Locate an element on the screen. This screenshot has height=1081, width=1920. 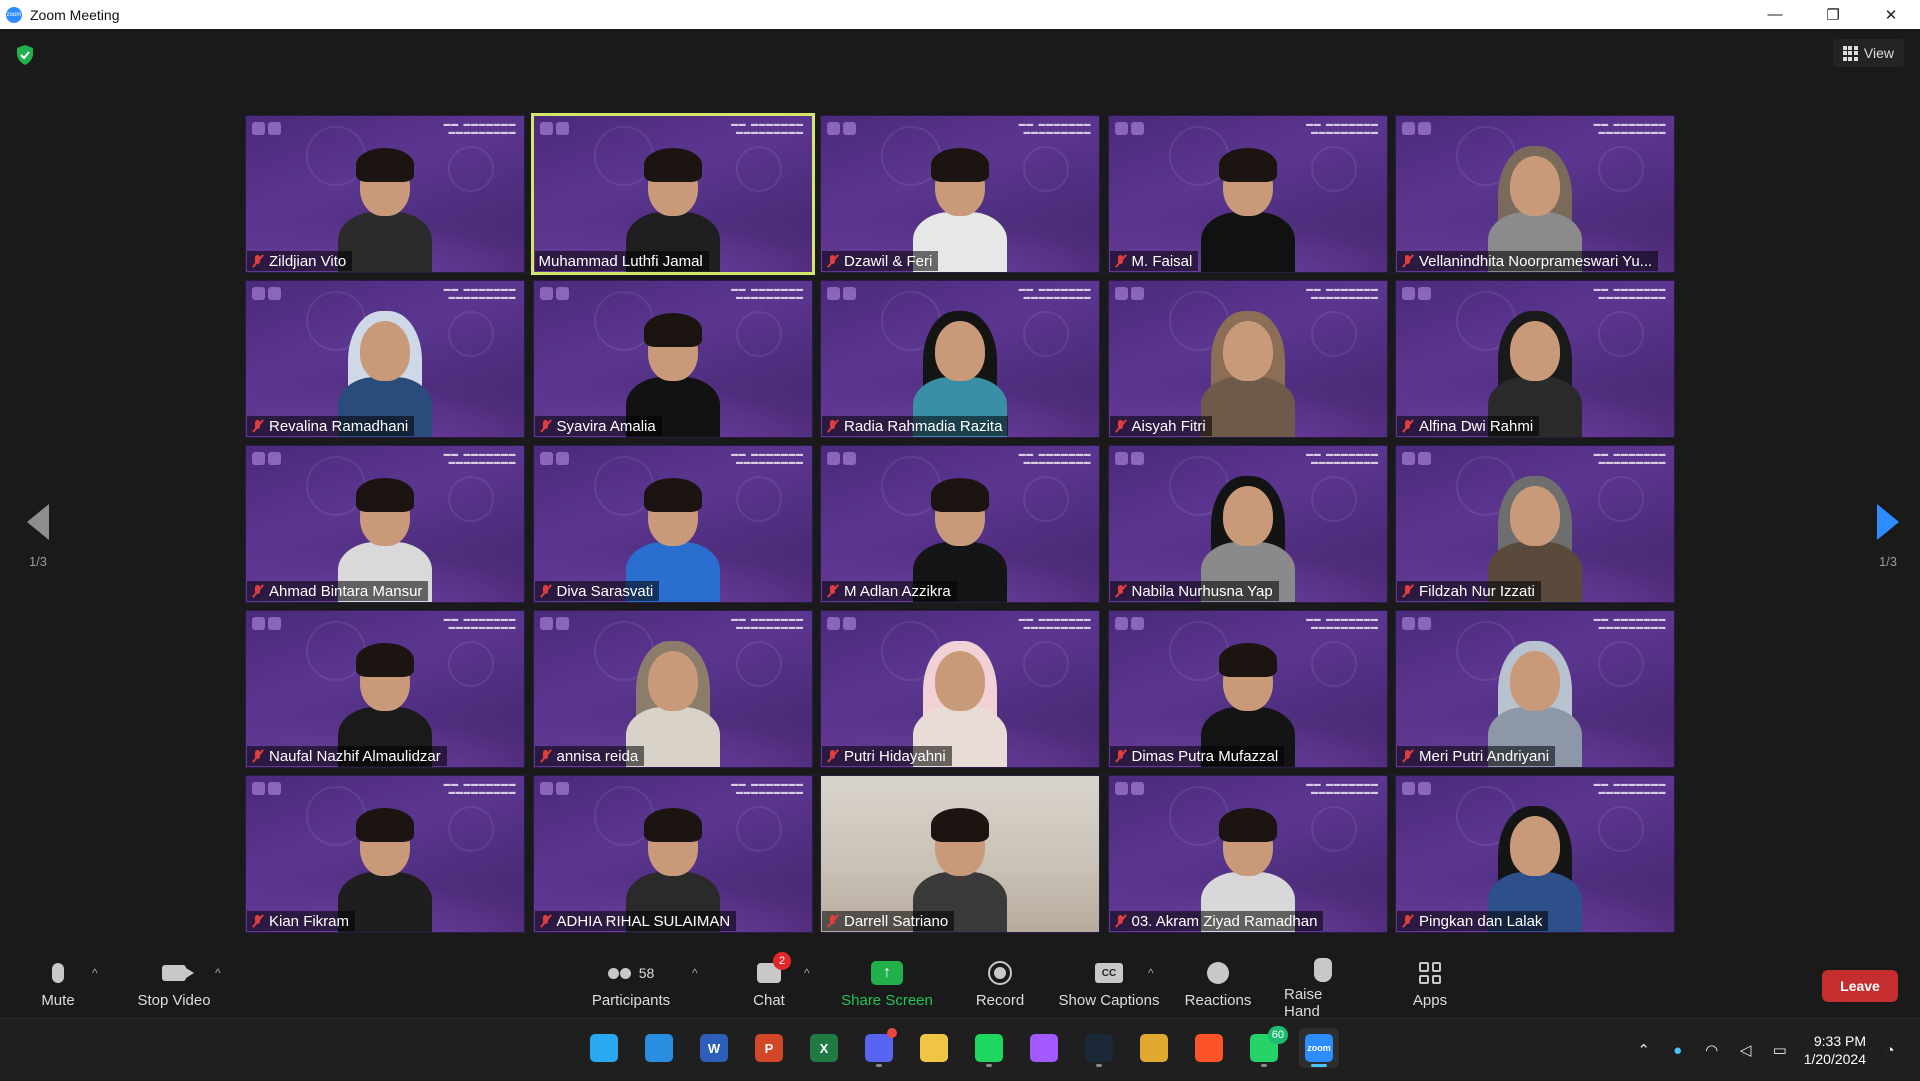
participant-tile: ▬▬ ▬▬▬▬▬▬▬ ▬▬▬▬▬▬▬▬▬ Syavira Amalia is located at coordinates (672, 359).